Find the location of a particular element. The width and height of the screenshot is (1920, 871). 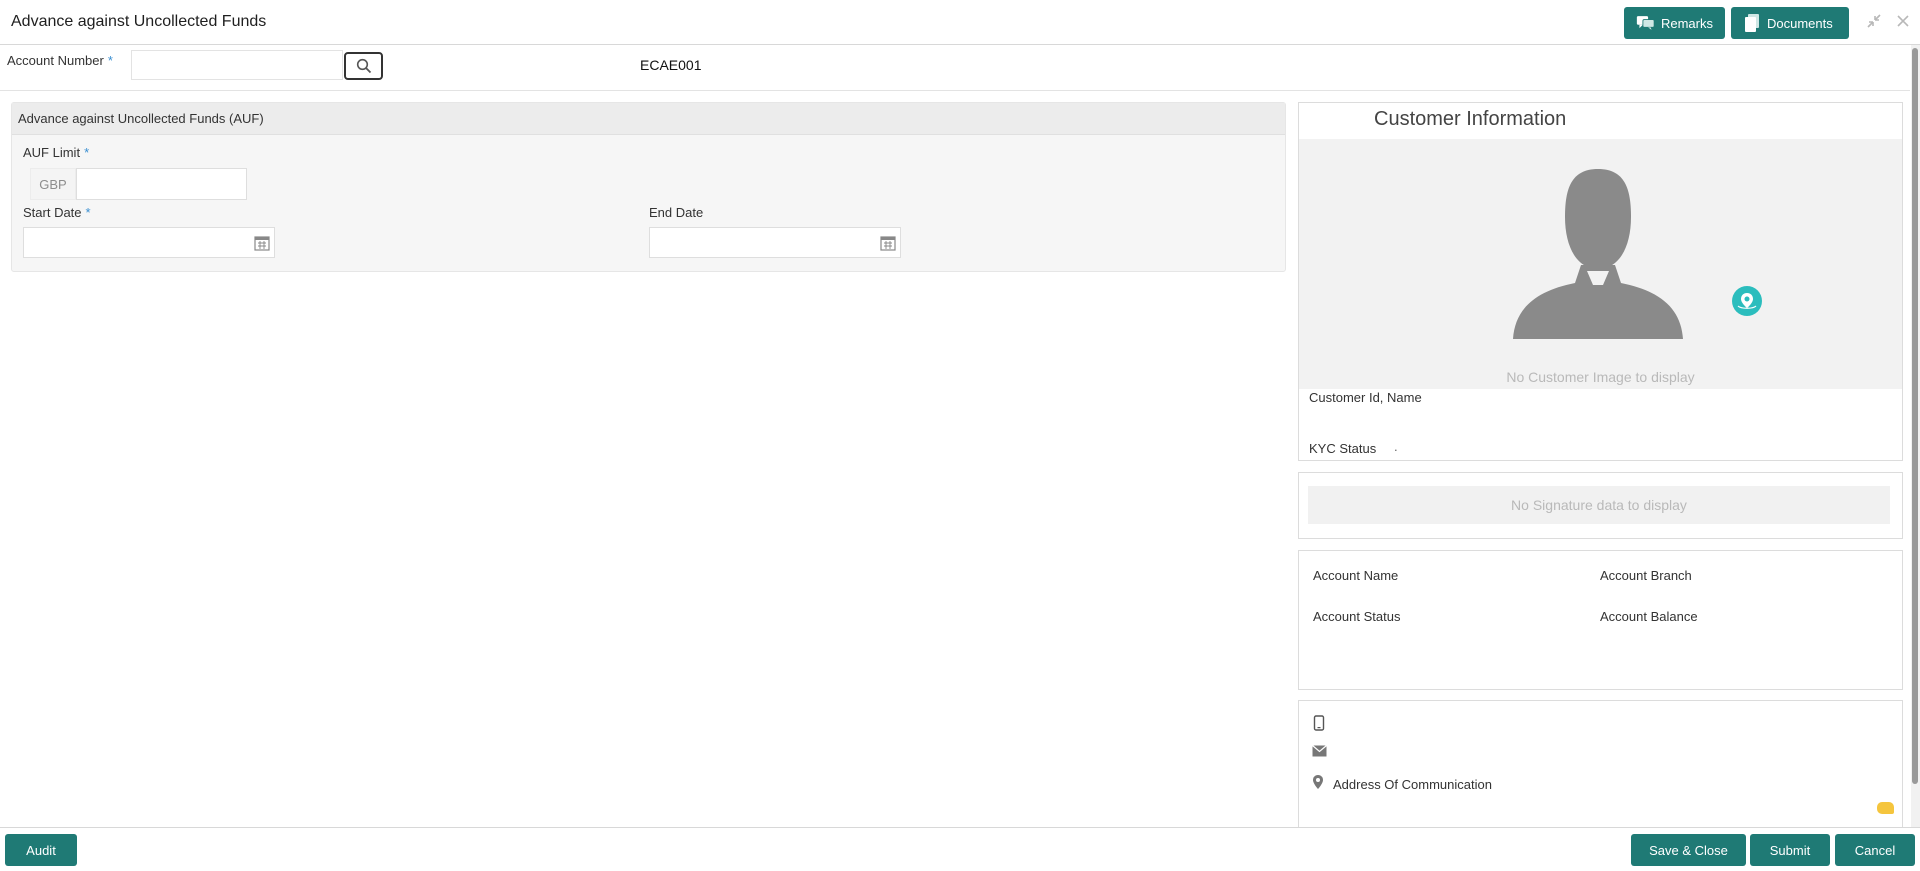

auf-panel-header: Advance against Uncollected Funds (AUF) is located at coordinates (648, 119).